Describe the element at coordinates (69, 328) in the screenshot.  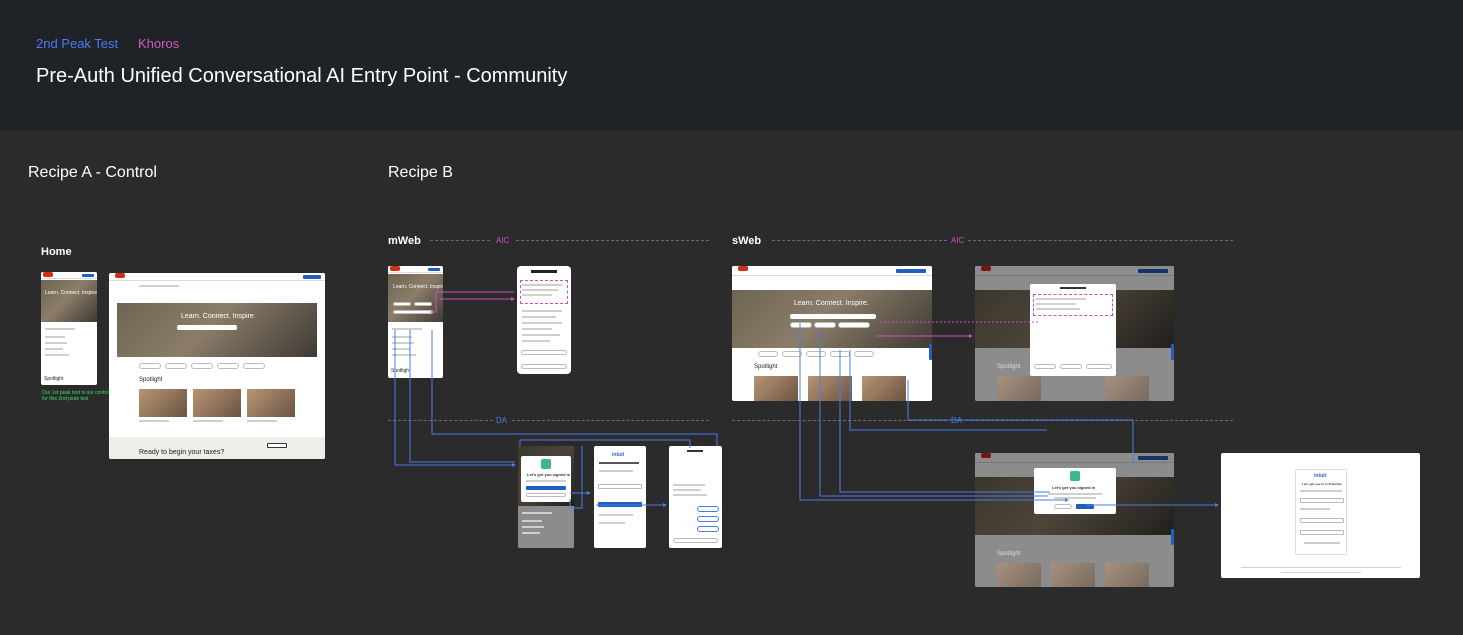
I see `control-mobile-home-screen: Learn. Connect. Inspire. Spotlight` at that location.